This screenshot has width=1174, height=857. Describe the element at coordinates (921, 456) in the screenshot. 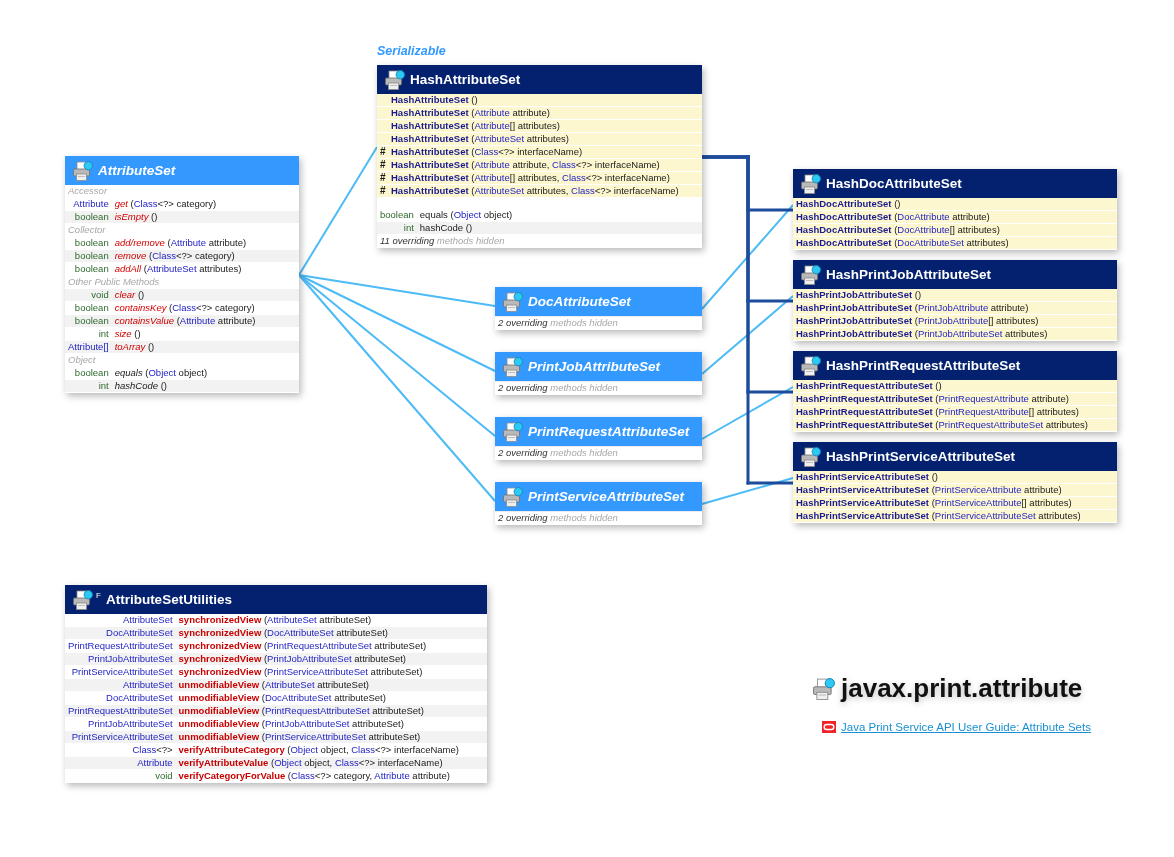

I see `class-name: HashPrintServiceAttributeSet` at that location.